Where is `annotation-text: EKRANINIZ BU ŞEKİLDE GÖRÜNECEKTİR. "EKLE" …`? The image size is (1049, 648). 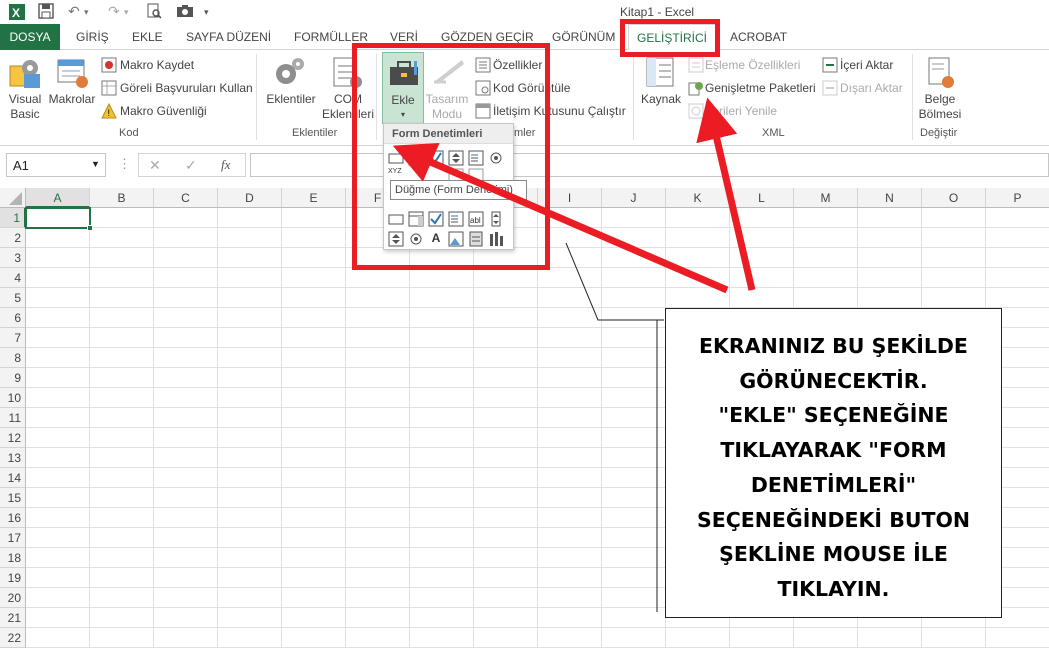 annotation-text: EKRANINIZ BU ŞEKİLDE GÖRÜNECEKTİR. "EKLE" … is located at coordinates (833, 468).